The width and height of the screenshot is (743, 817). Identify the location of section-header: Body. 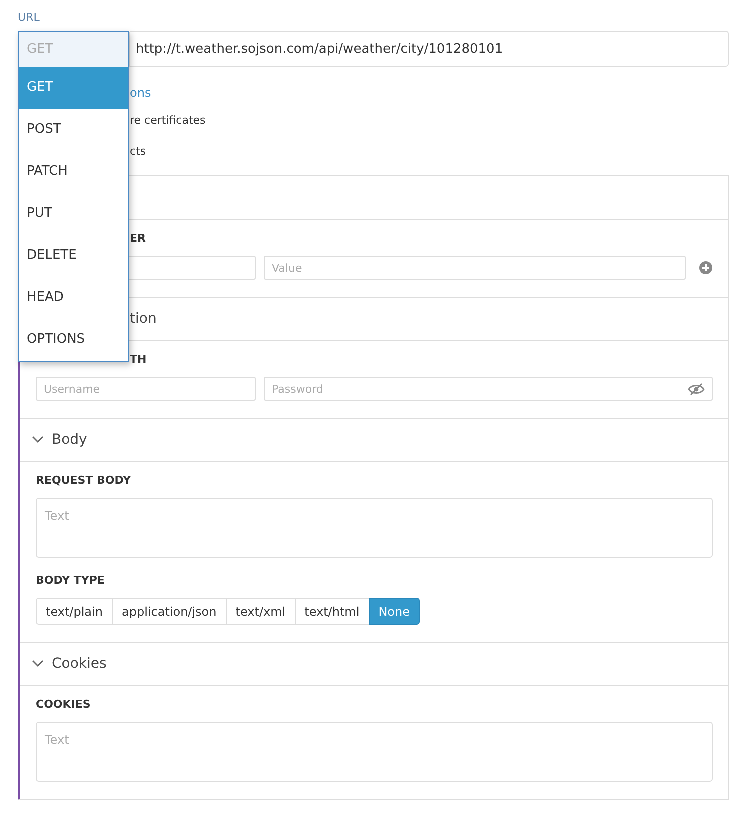
(374, 440).